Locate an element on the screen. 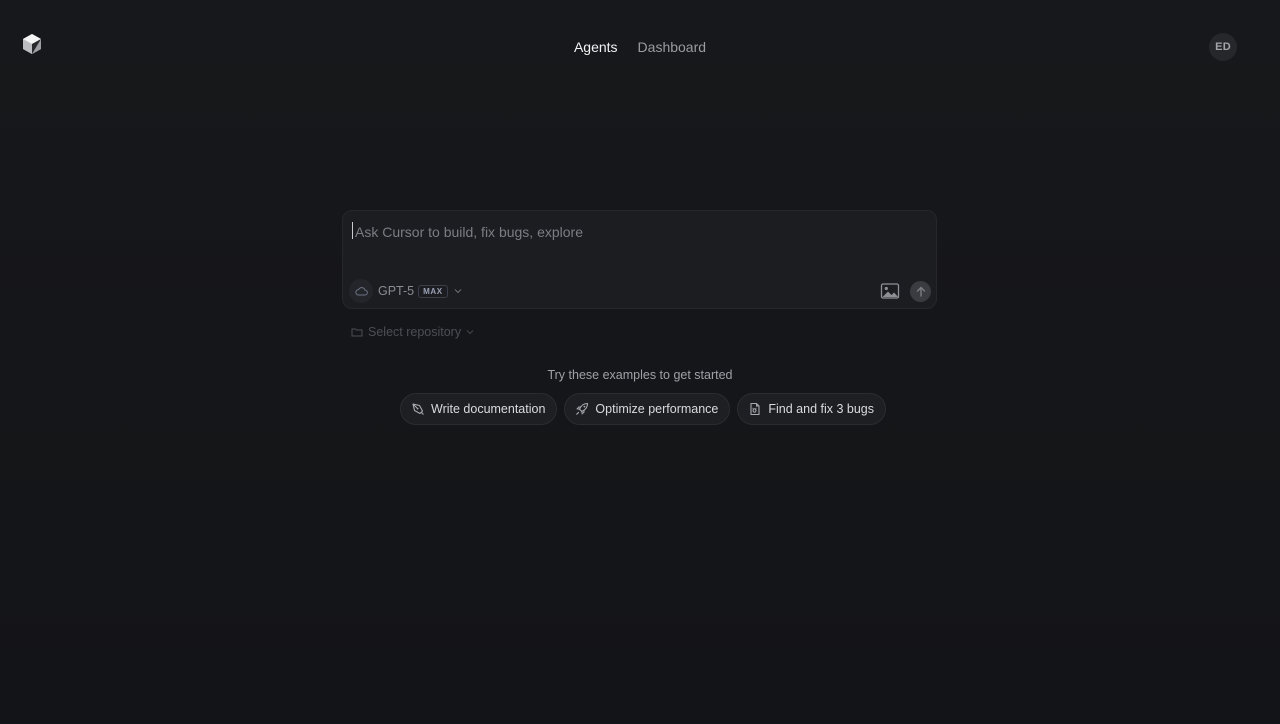  cloud-icon is located at coordinates (361, 291).